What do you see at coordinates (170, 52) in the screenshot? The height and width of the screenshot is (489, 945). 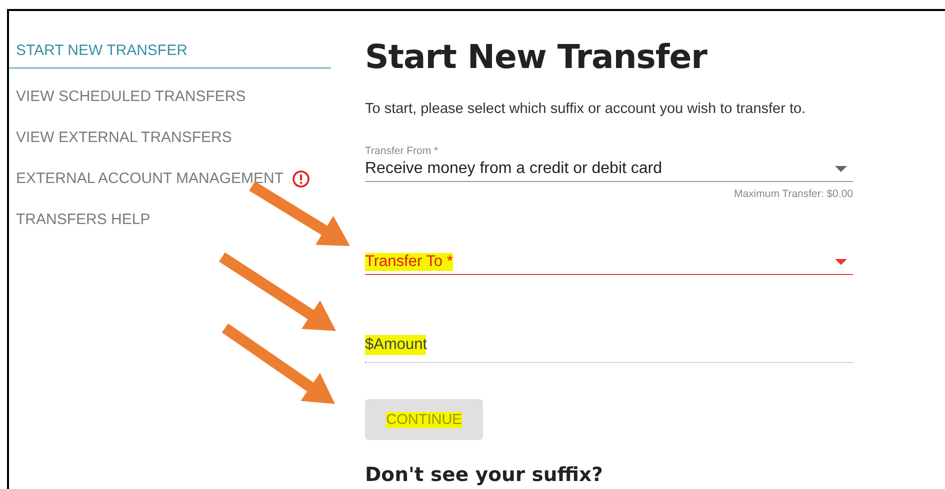 I see `sidebar-item: START NEW TRANSFER` at bounding box center [170, 52].